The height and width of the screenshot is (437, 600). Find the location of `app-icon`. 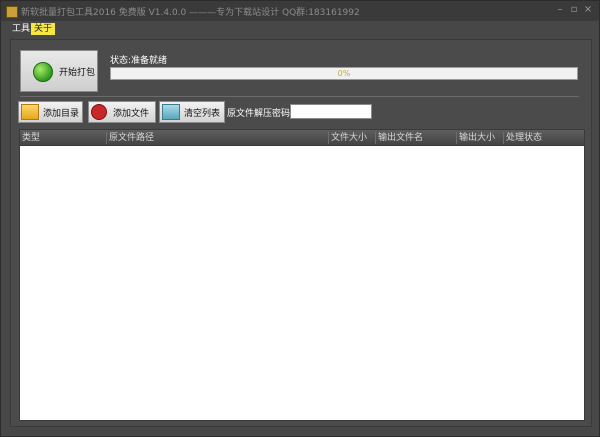

app-icon is located at coordinates (12, 12).